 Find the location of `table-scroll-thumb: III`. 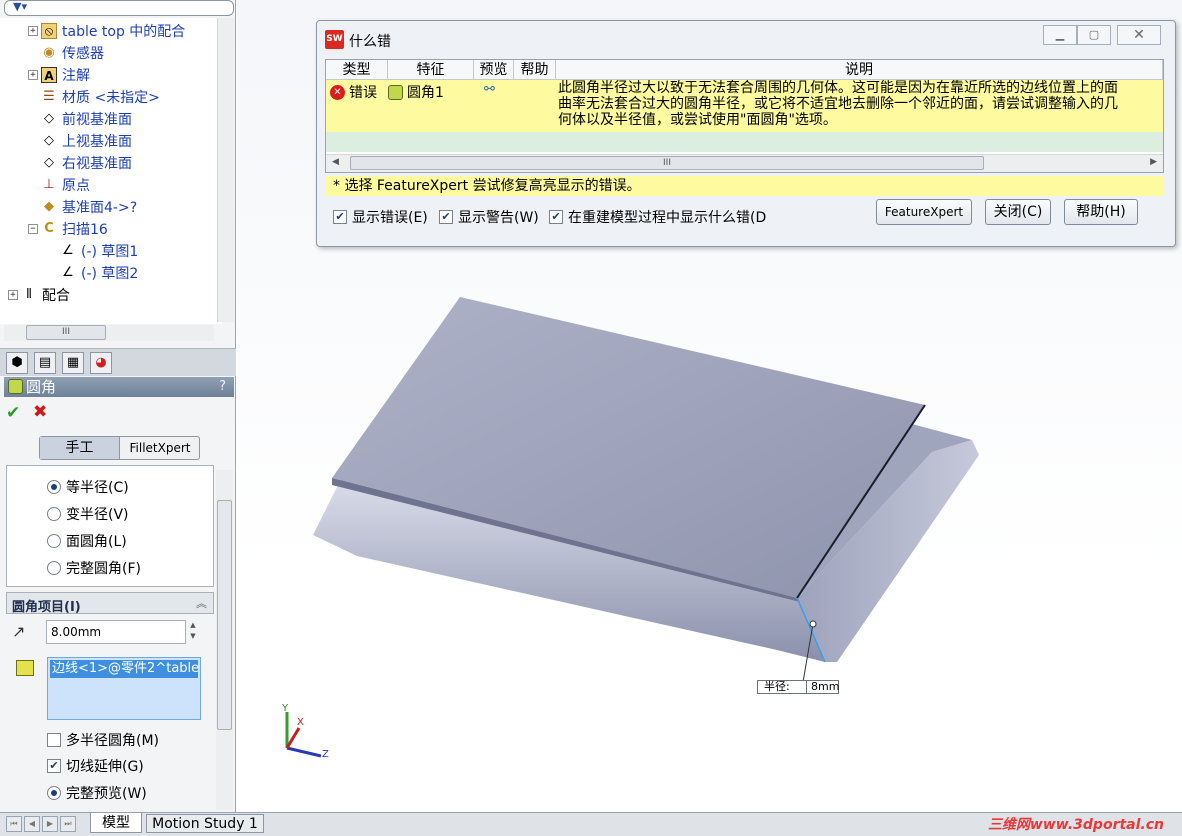

table-scroll-thumb: III is located at coordinates (667, 163).